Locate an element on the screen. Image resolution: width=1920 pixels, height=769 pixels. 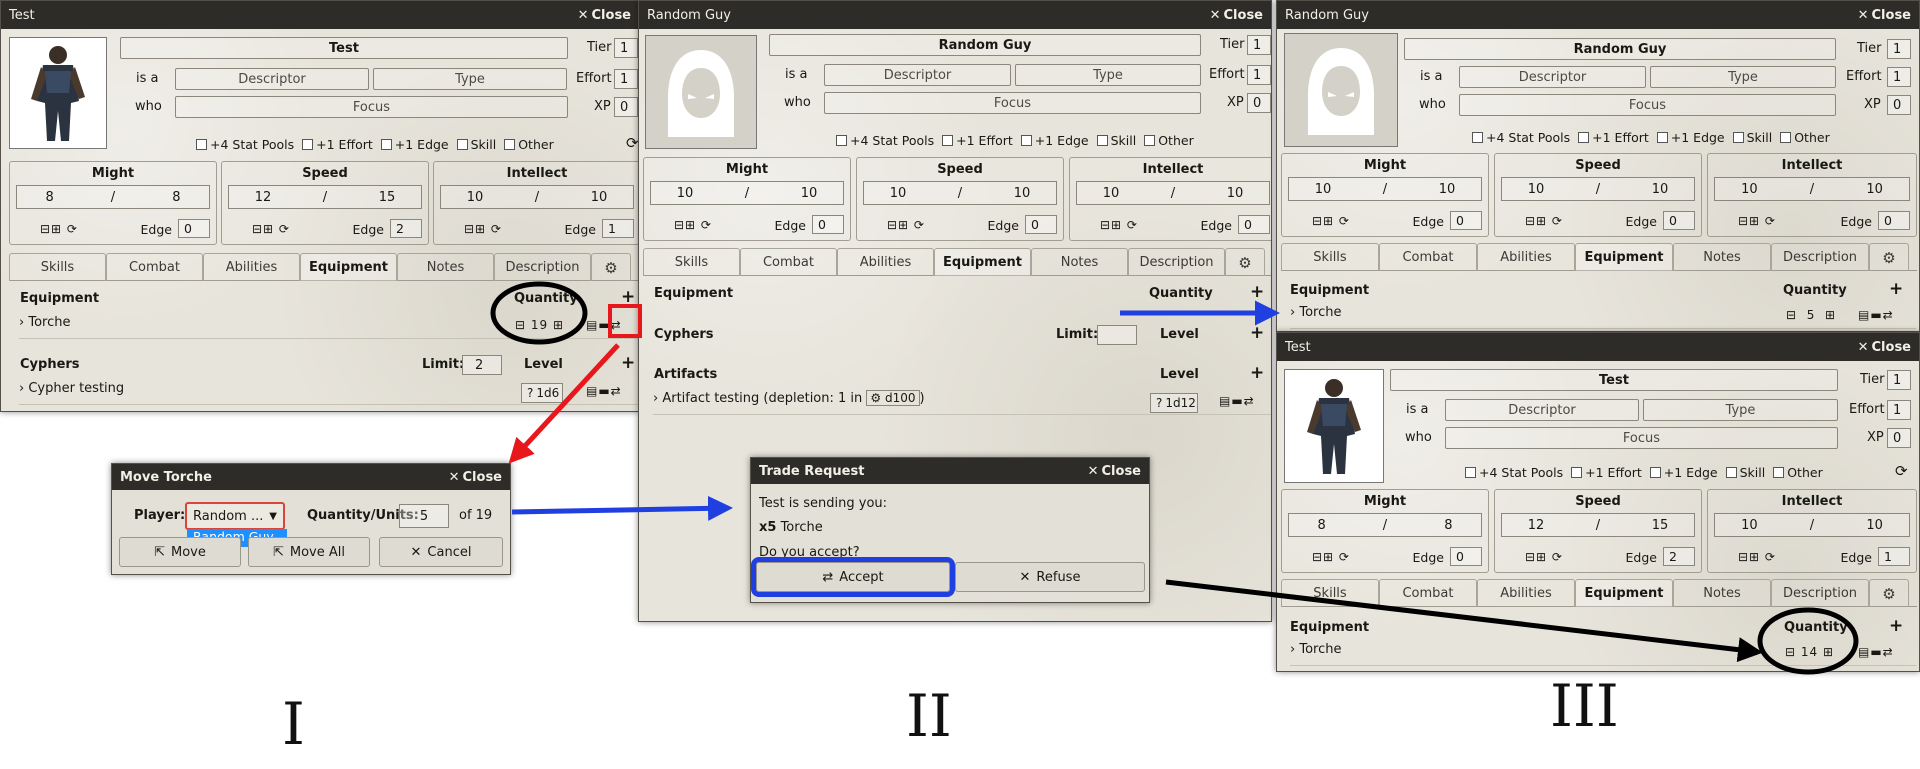
cancel-button: ✕ Cancel is located at coordinates (441, 552).